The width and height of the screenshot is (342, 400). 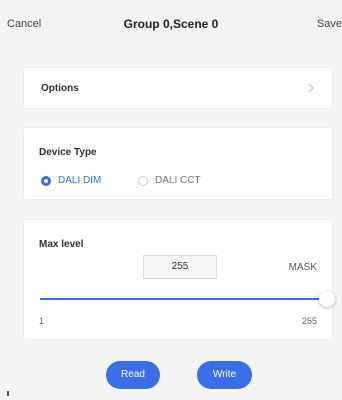 I want to click on header-bar: Cancel Group 0,Scene 0 Save, so click(x=171, y=25).